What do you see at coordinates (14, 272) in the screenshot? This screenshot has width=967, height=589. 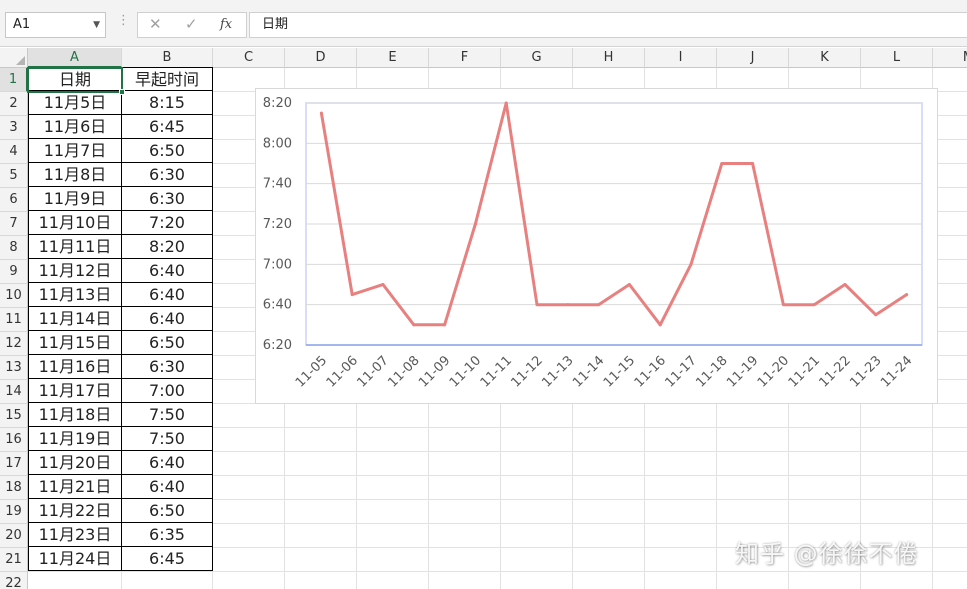 I see `row-header-9: 9` at bounding box center [14, 272].